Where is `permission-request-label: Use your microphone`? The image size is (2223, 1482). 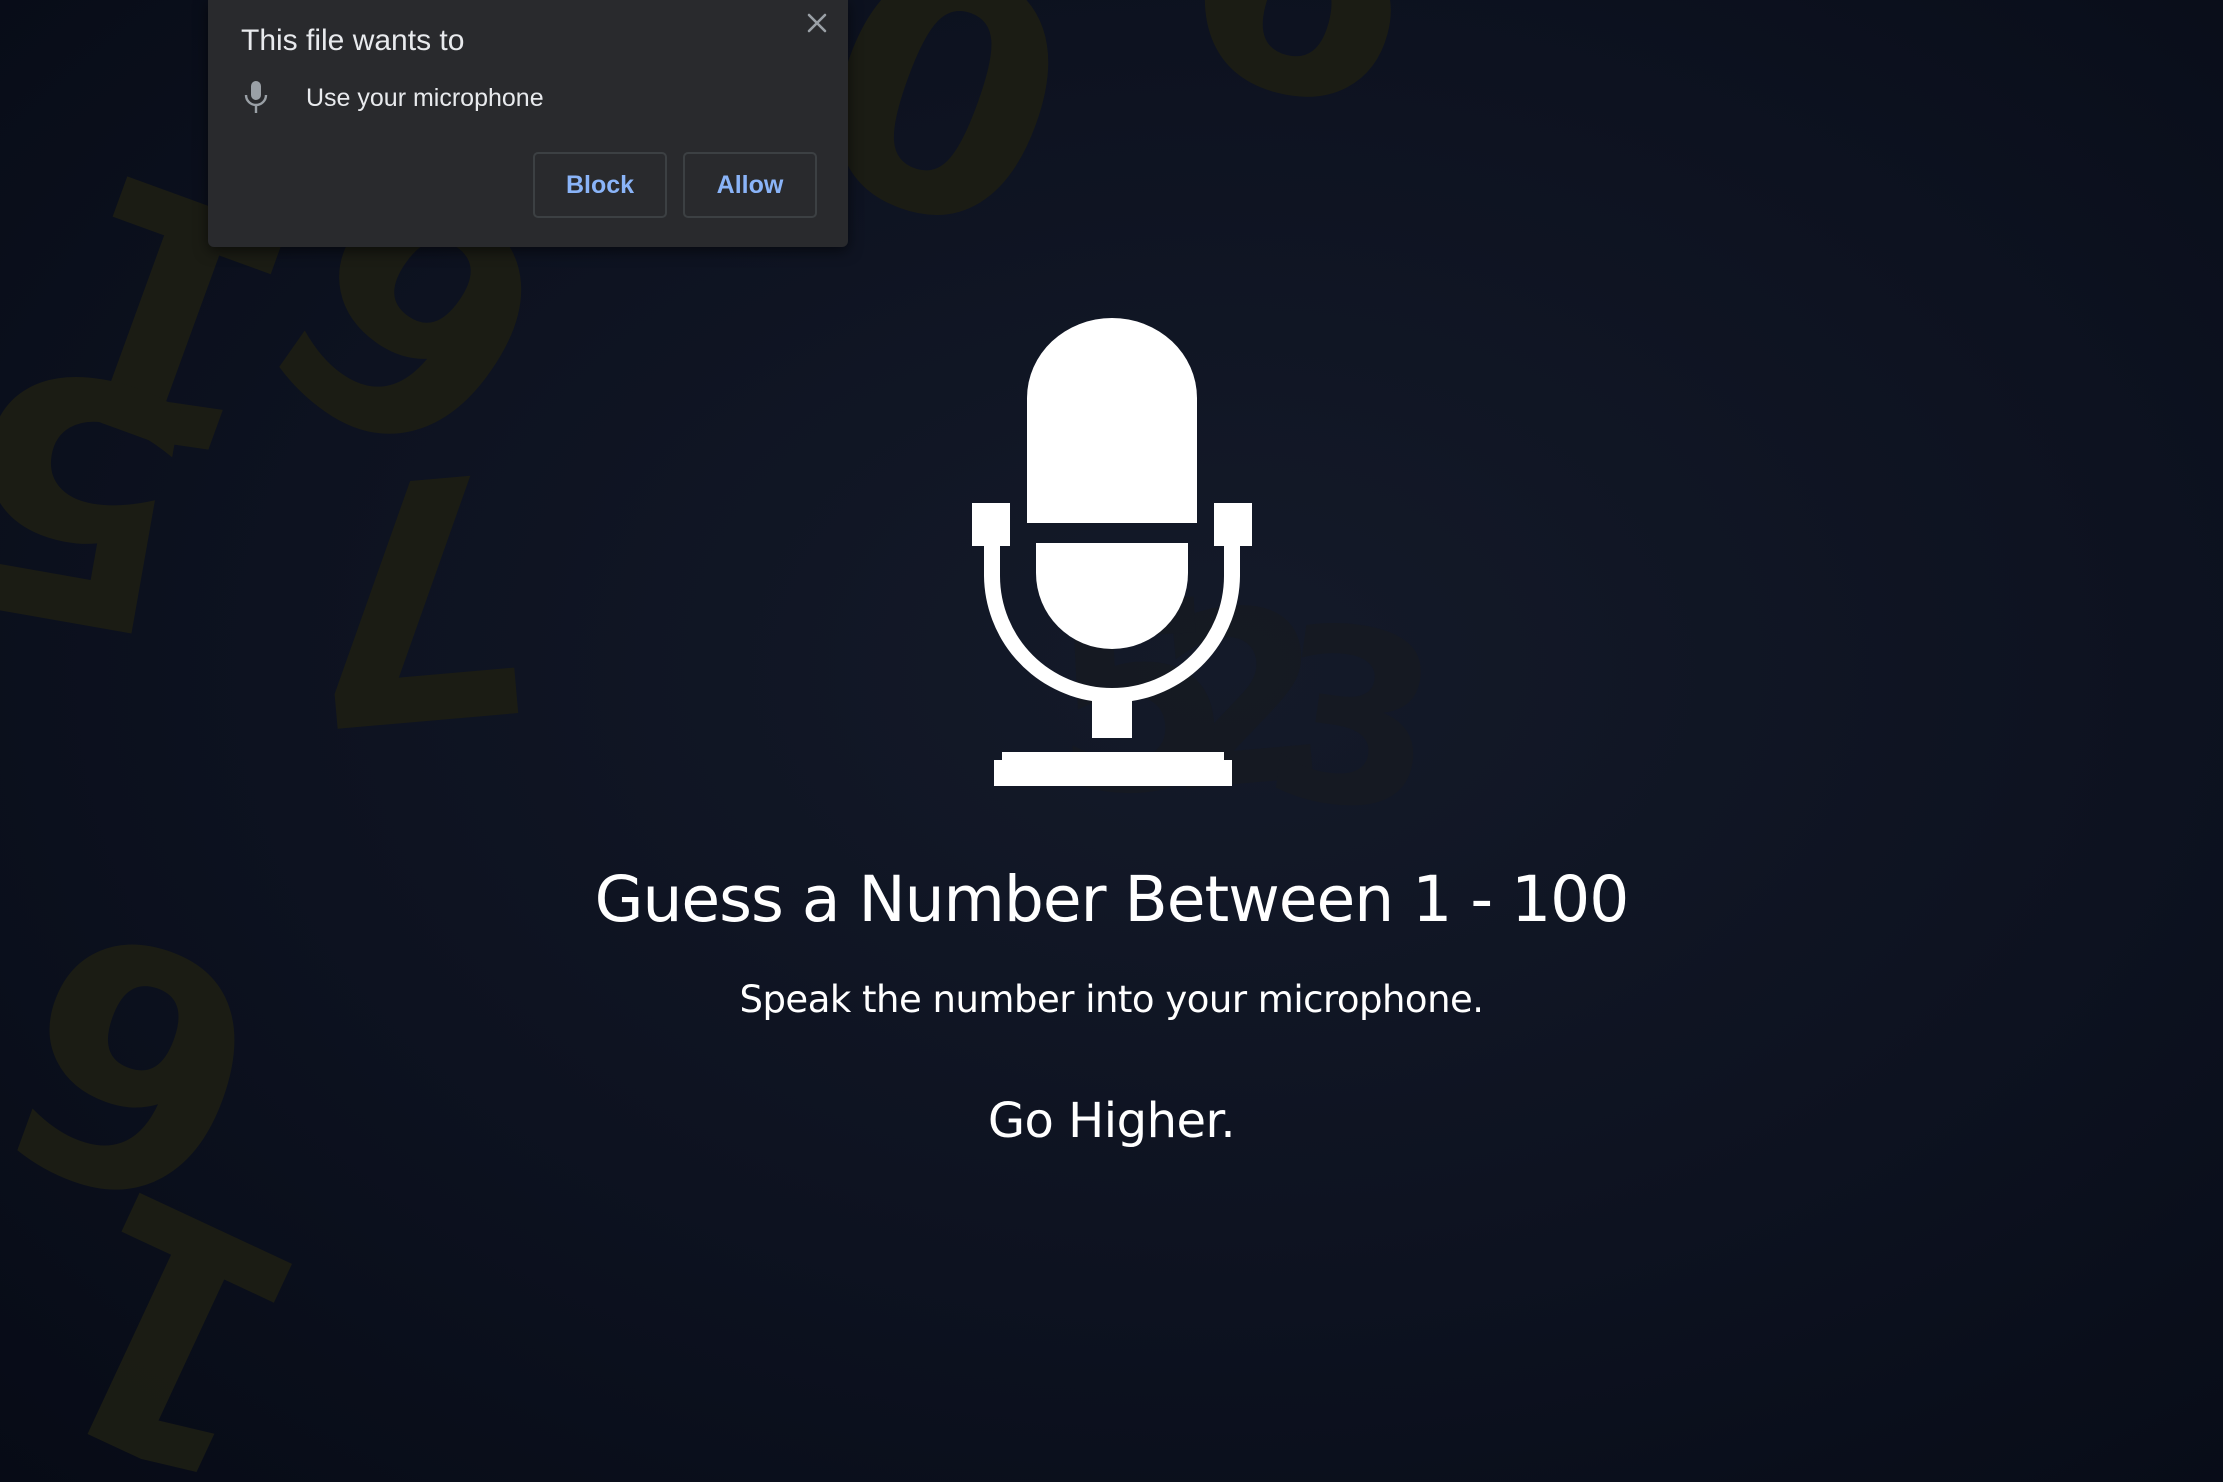 permission-request-label: Use your microphone is located at coordinates (425, 97).